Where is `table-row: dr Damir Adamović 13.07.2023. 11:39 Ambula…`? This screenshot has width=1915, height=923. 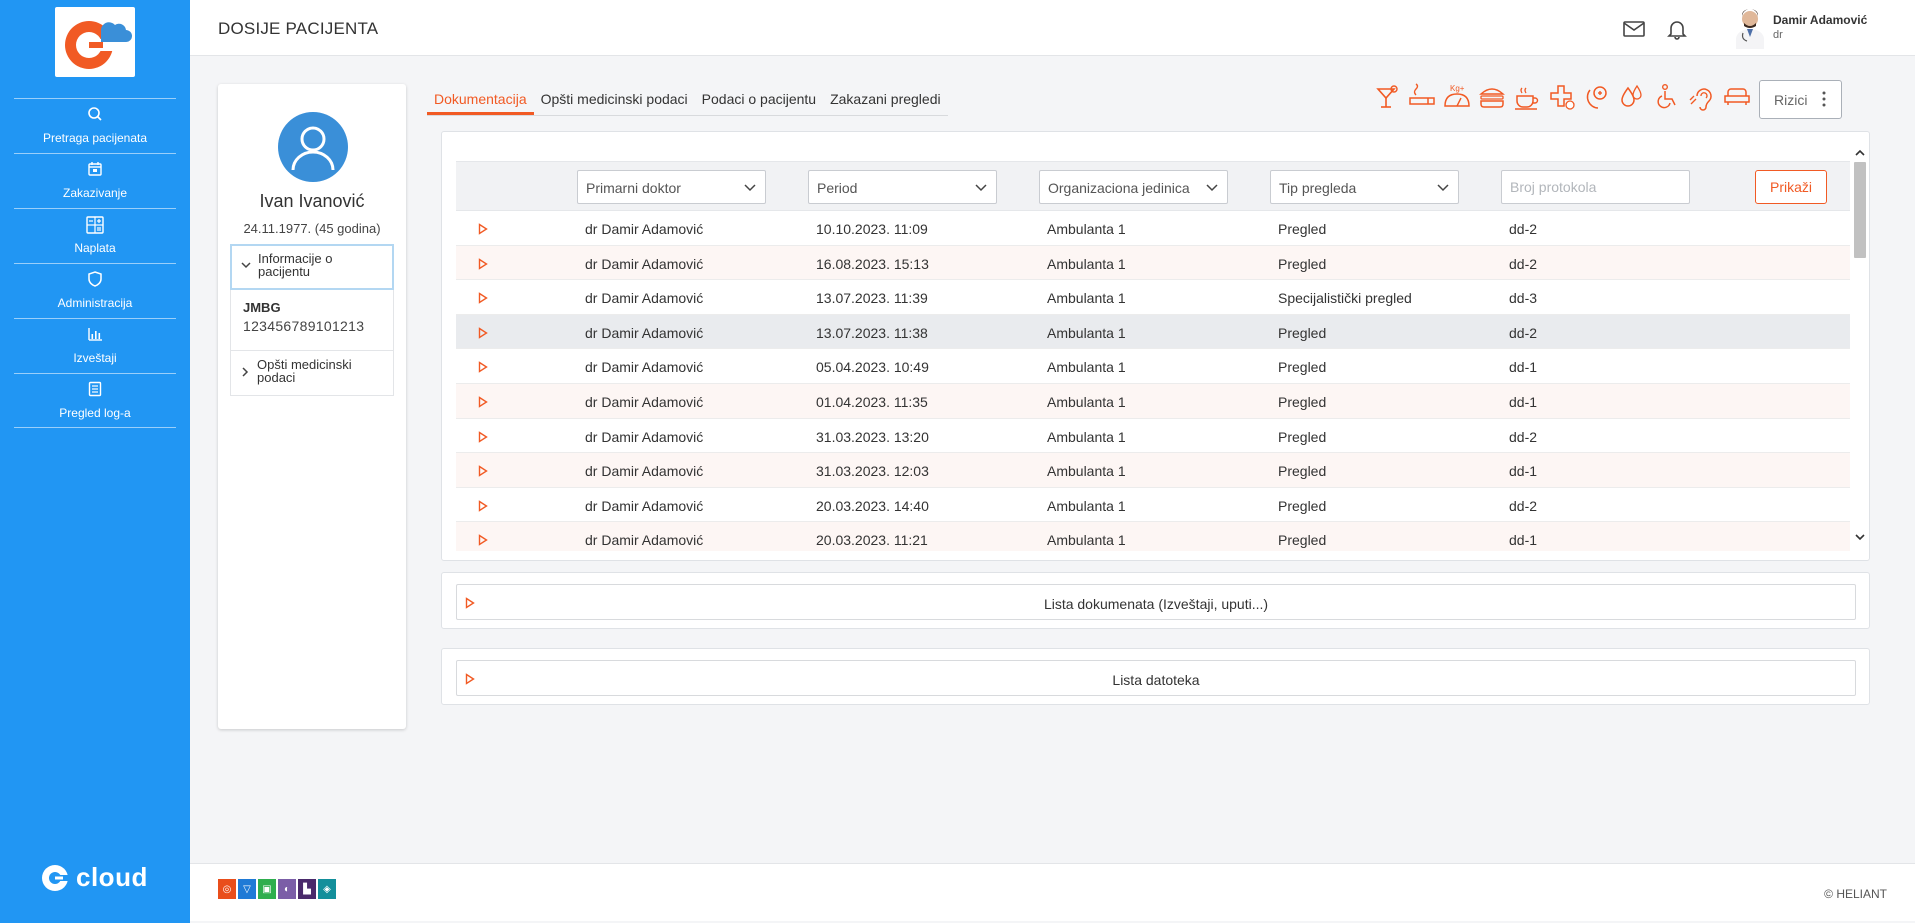 table-row: dr Damir Adamović 13.07.2023. 11:39 Ambula… is located at coordinates (1153, 297).